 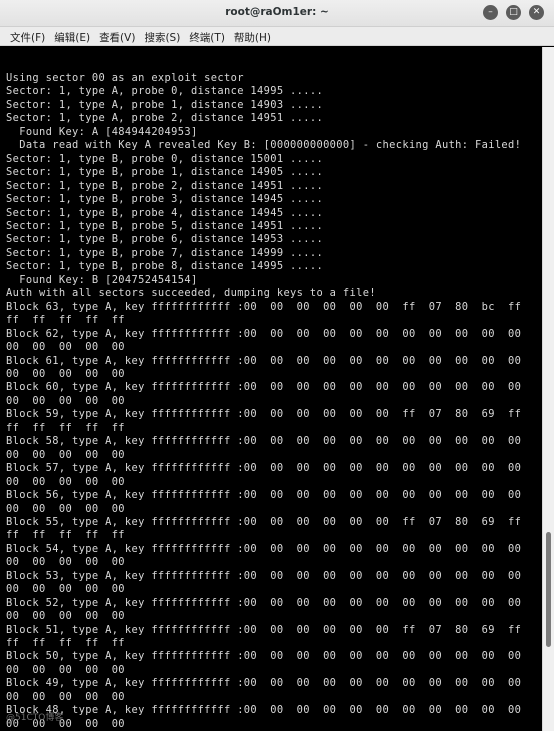 What do you see at coordinates (162, 36) in the screenshot?
I see `menu-search: 搜索(S)` at bounding box center [162, 36].